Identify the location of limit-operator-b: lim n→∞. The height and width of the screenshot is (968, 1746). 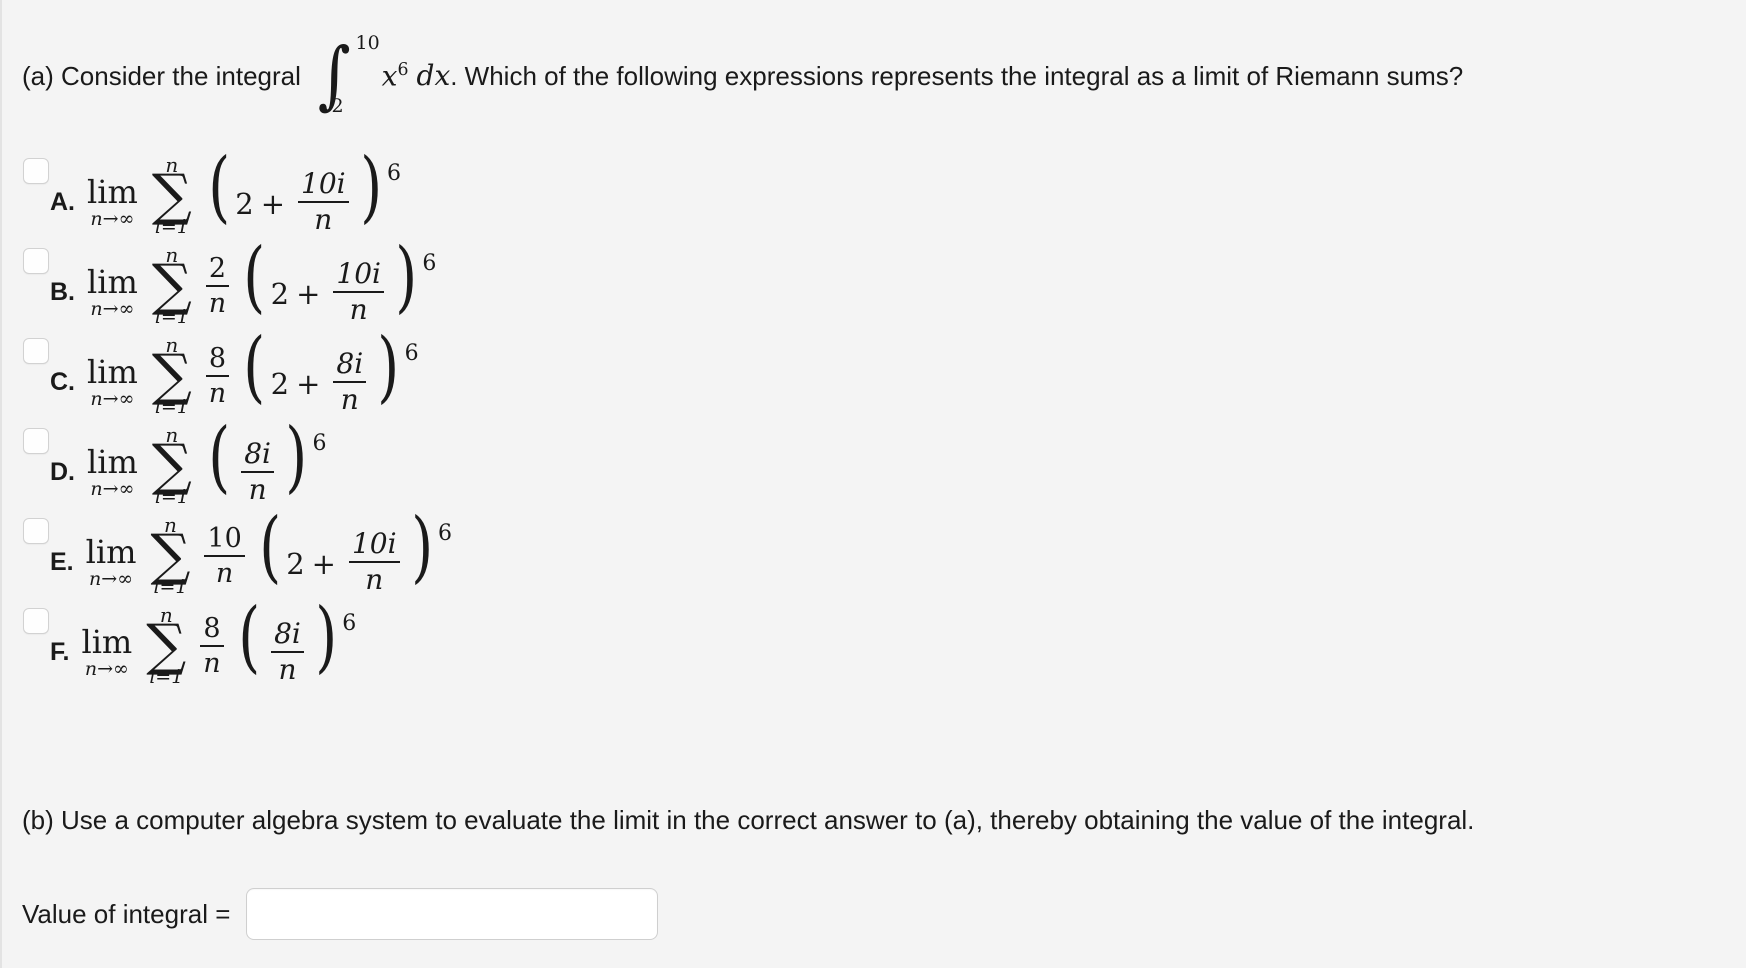
(112, 294).